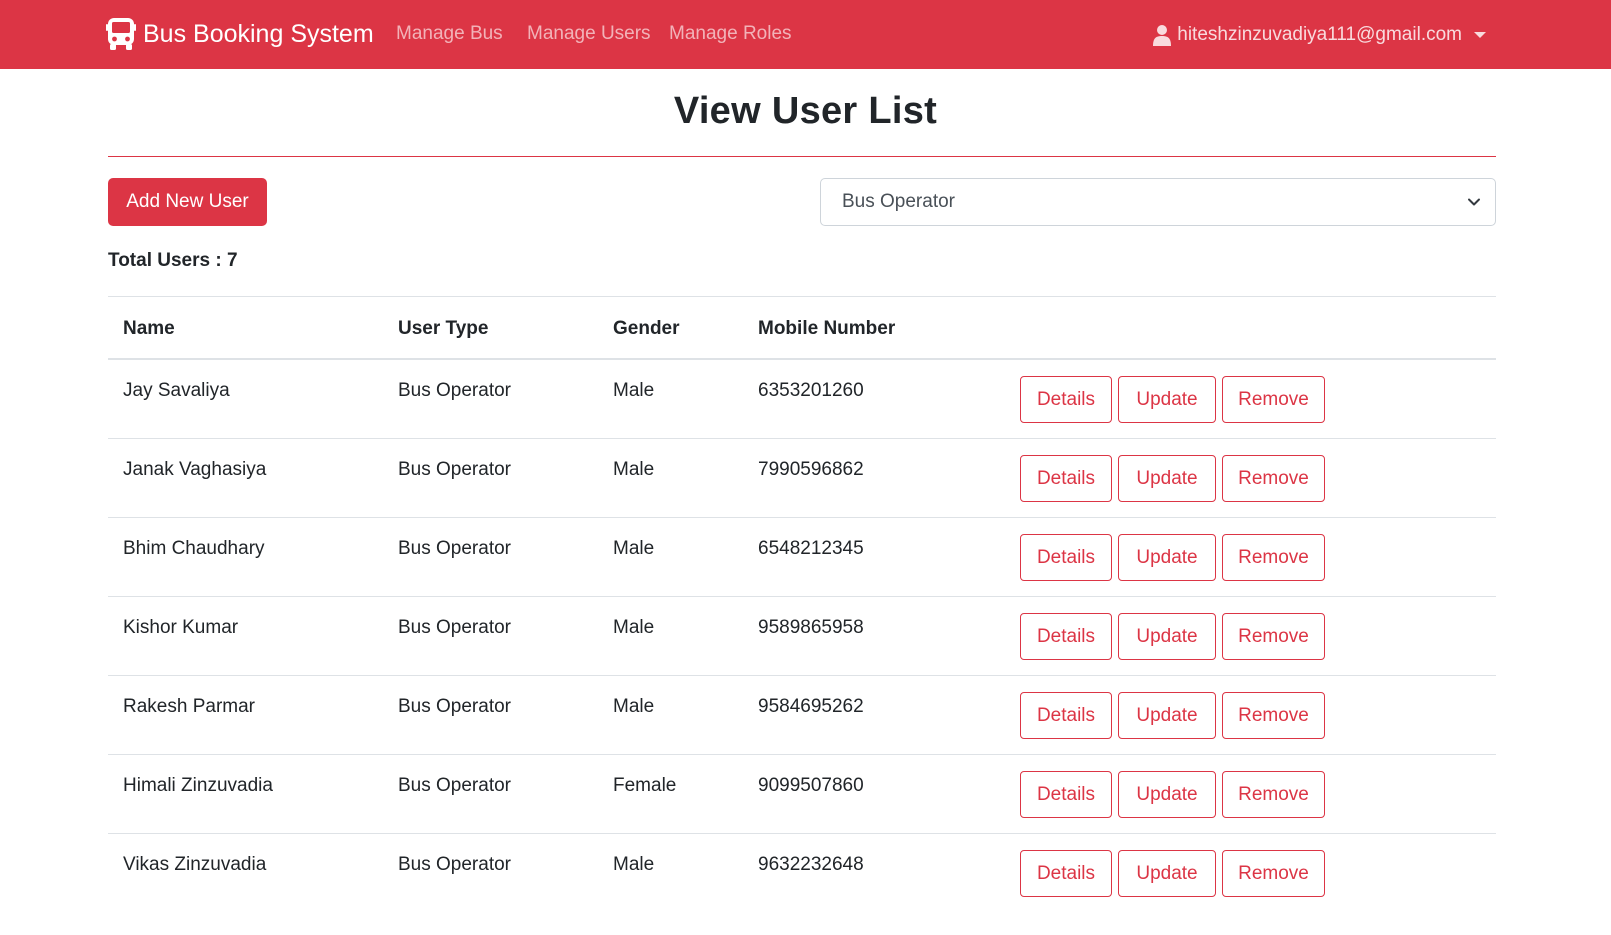  I want to click on cell-gender: Female, so click(645, 785).